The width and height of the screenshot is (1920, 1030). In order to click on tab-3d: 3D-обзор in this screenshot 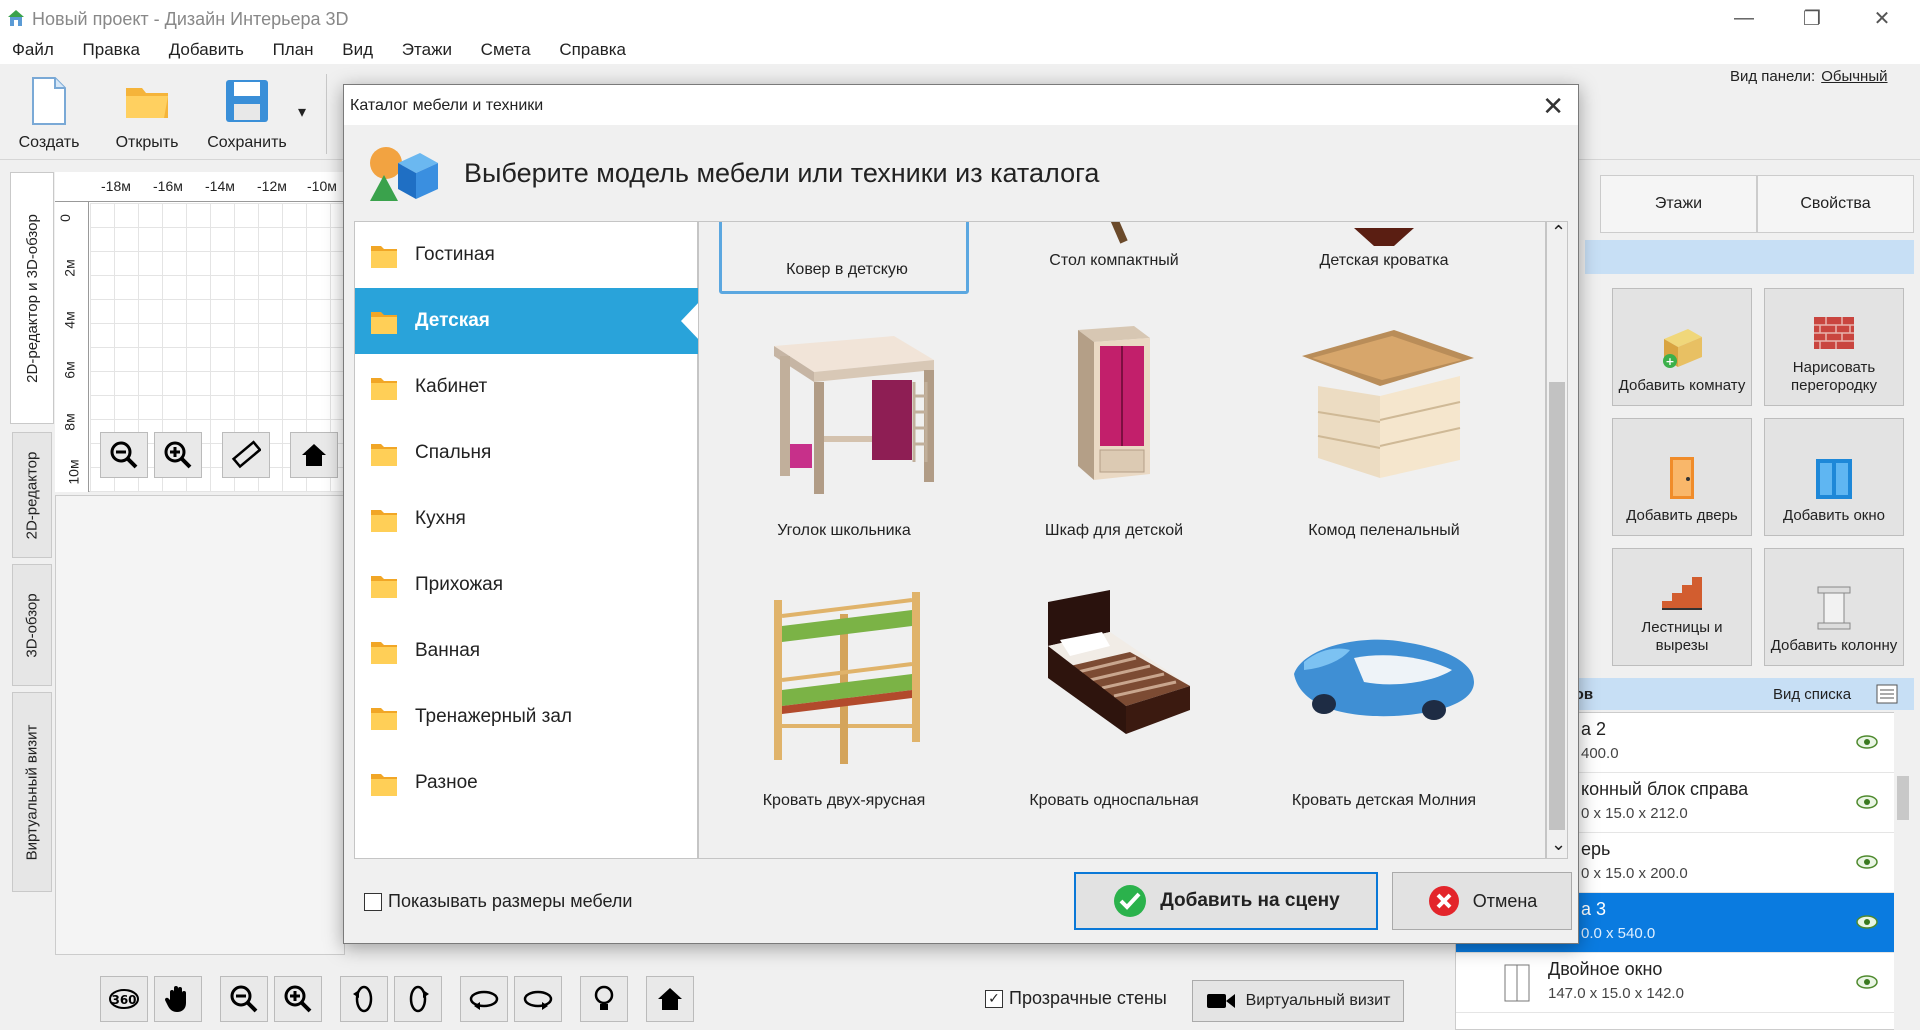, I will do `click(32, 625)`.